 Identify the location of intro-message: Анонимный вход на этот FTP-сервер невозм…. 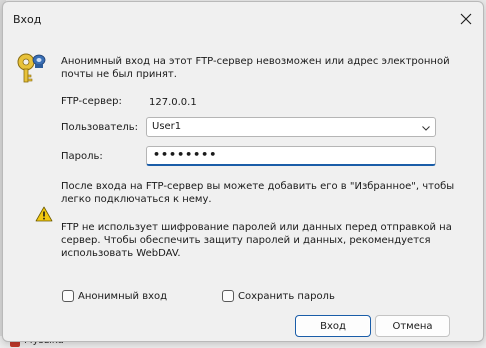
(255, 68).